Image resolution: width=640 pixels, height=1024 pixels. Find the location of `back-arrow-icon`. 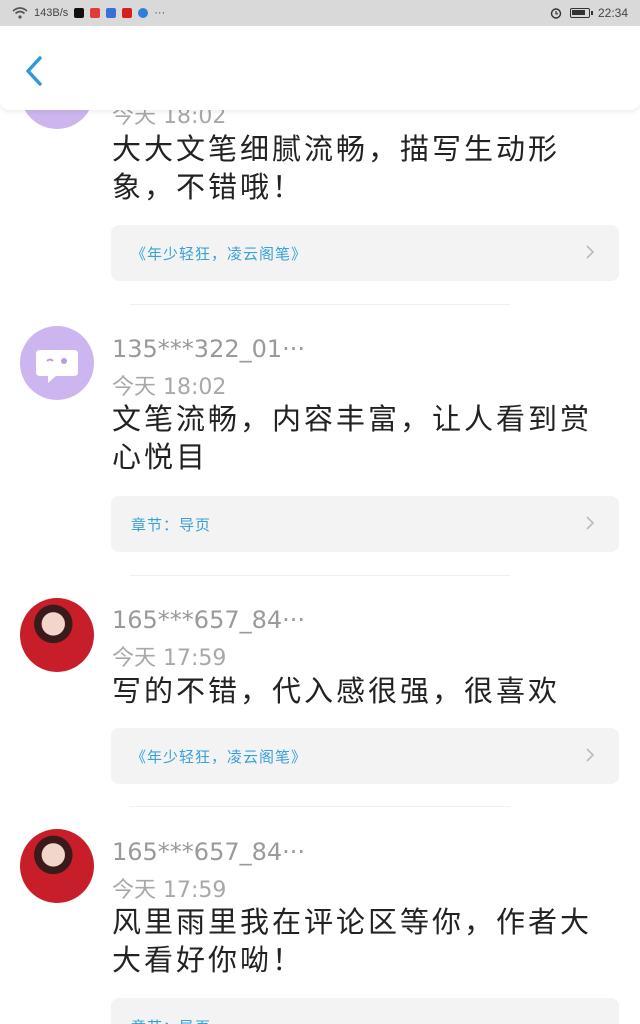

back-arrow-icon is located at coordinates (34, 71).